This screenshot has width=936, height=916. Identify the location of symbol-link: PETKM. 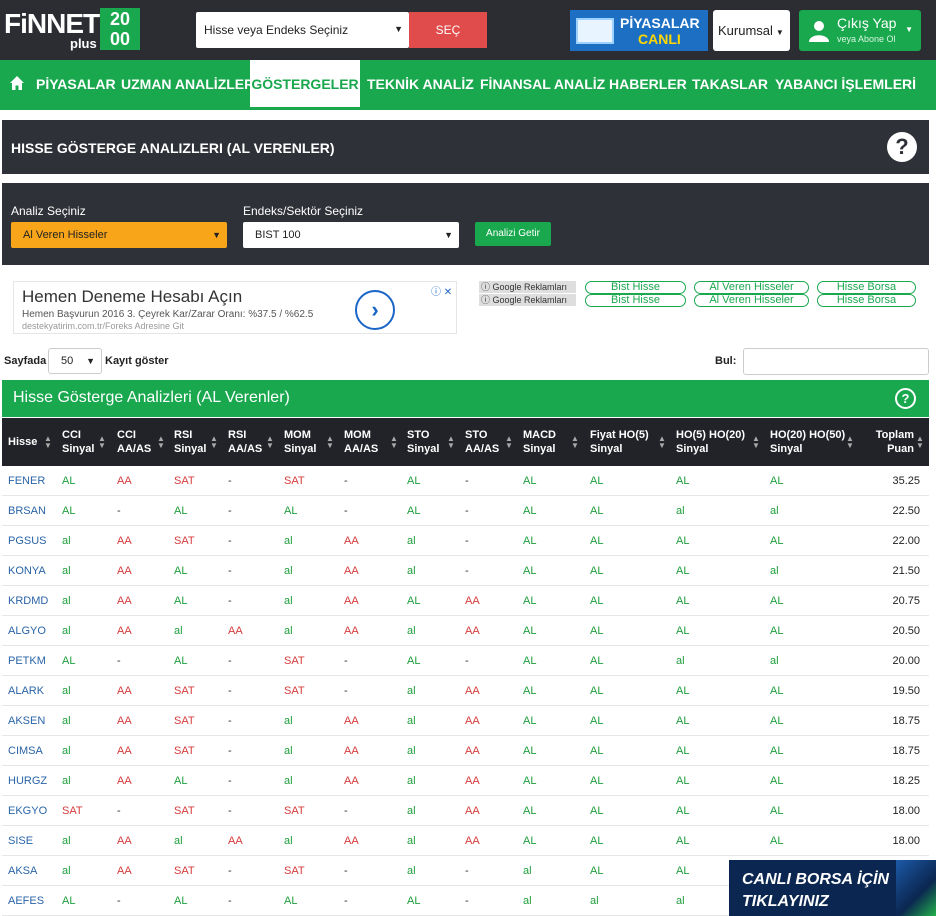
(33, 661).